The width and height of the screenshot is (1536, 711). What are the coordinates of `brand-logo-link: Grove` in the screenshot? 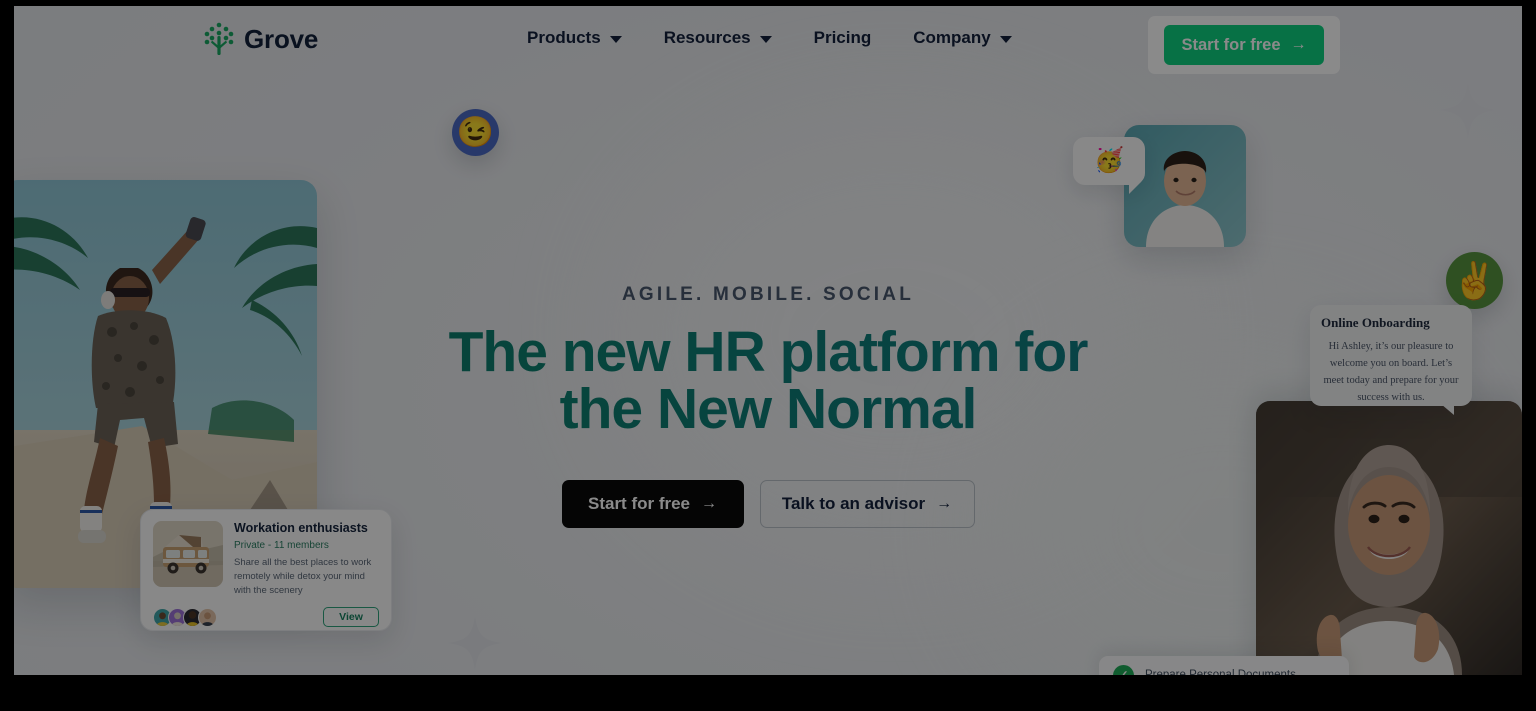 It's located at (261, 39).